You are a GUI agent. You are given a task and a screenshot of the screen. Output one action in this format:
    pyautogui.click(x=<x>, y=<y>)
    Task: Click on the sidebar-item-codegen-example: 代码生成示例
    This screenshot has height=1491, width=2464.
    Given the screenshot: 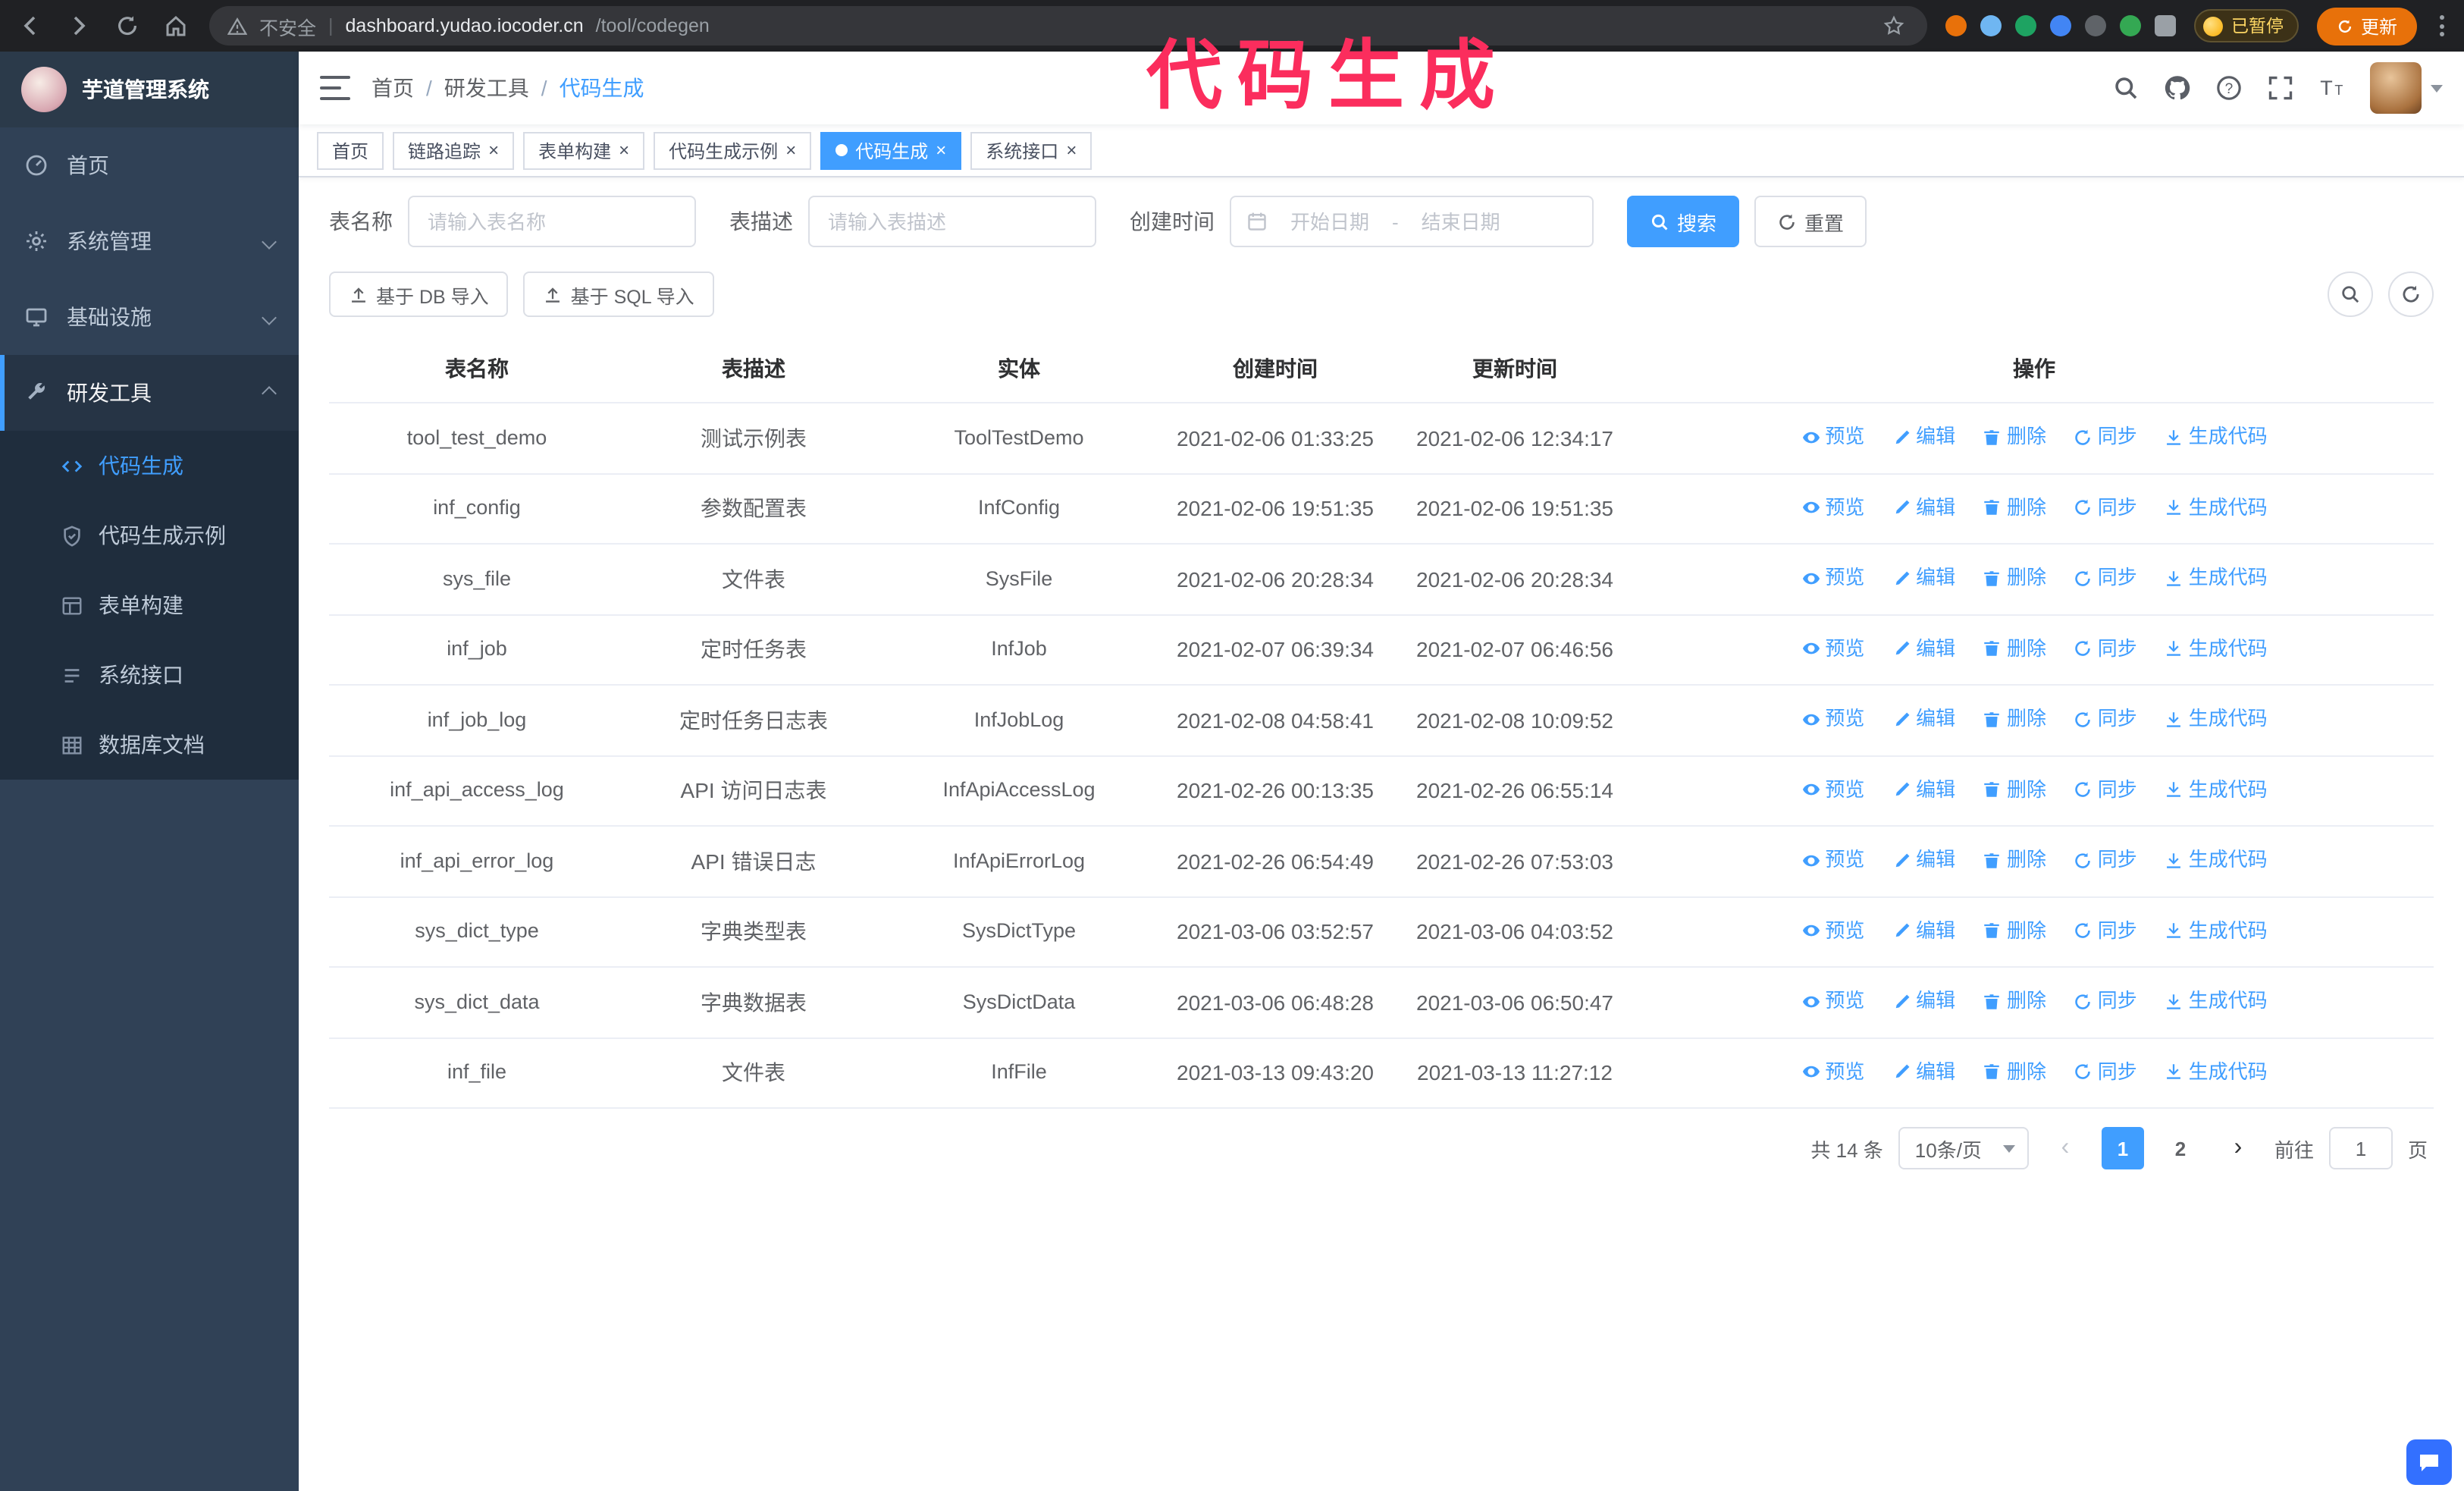 What is the action you would take?
    pyautogui.click(x=150, y=535)
    